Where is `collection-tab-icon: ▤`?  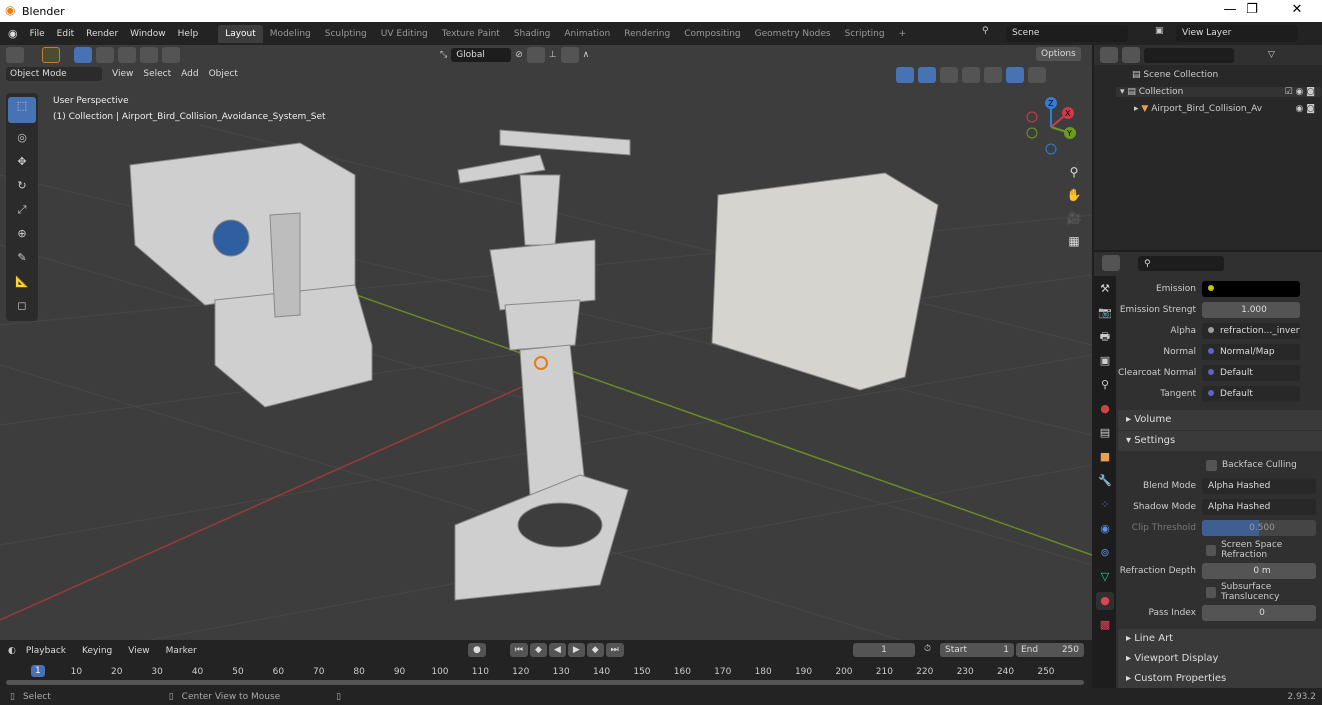 collection-tab-icon: ▤ is located at coordinates (1105, 433).